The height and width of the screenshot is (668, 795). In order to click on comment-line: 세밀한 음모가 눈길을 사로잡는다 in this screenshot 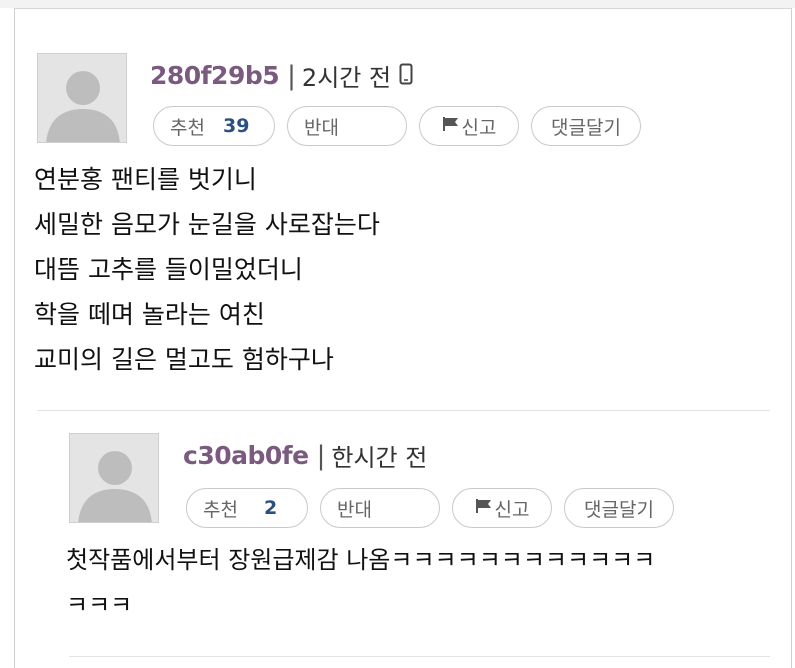, I will do `click(207, 224)`.